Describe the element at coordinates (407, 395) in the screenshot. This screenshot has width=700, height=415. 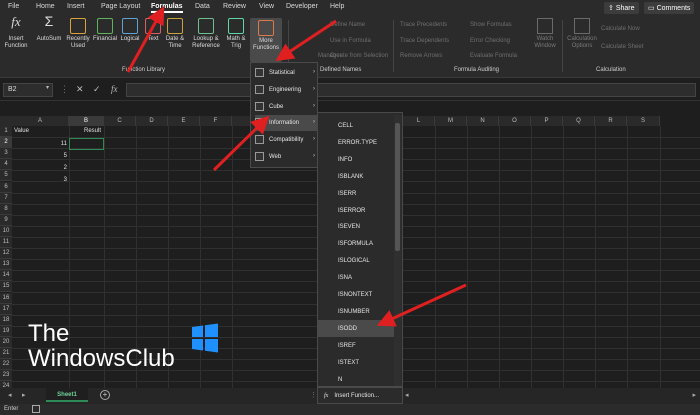
I see `scroll-left-icon: ◂` at that location.